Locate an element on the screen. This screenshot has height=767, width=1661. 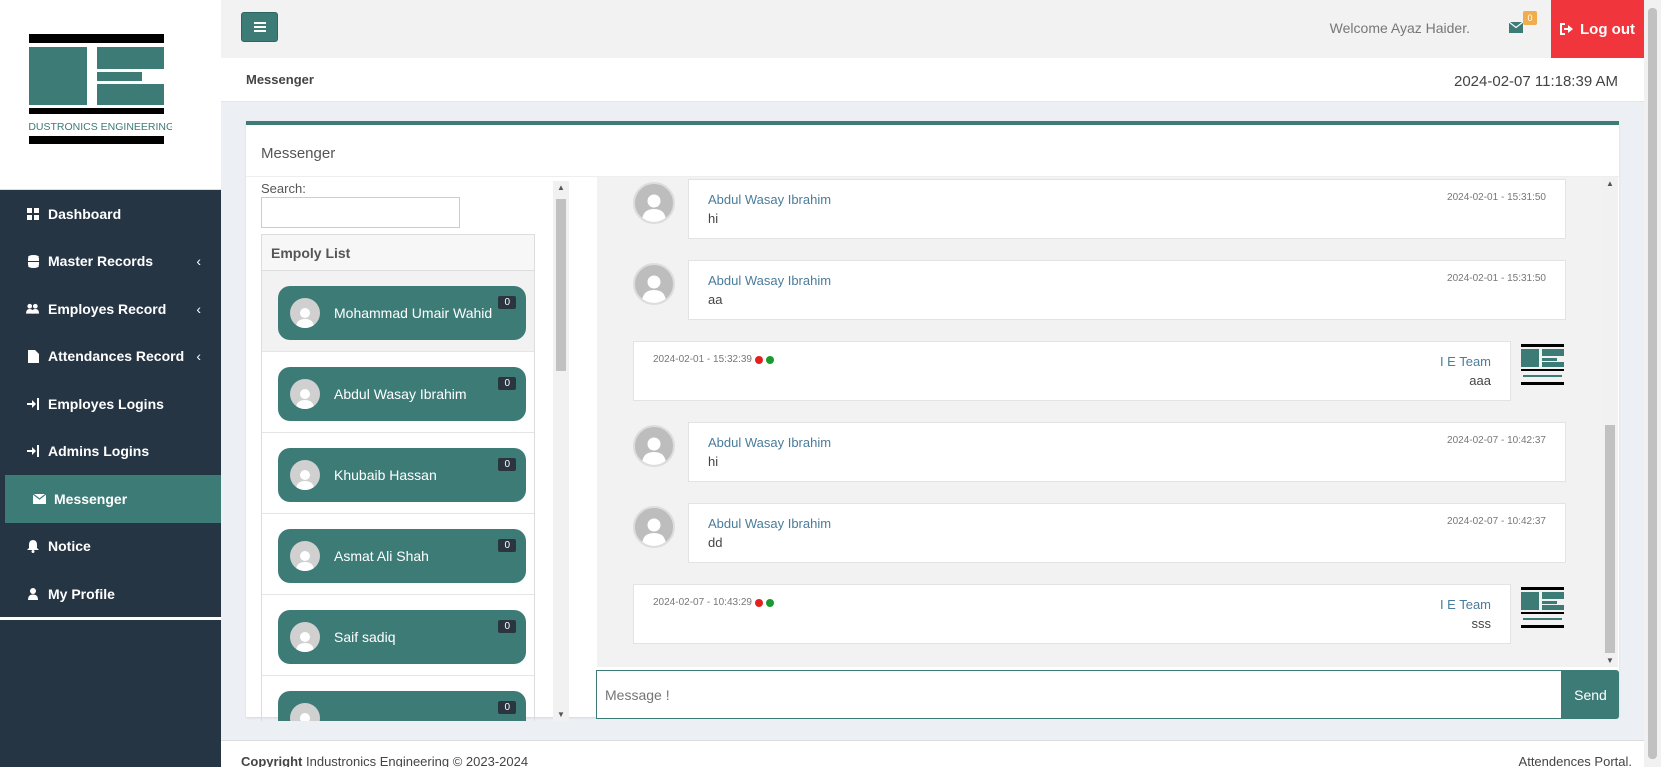
logout-button: Log out is located at coordinates (1597, 29).